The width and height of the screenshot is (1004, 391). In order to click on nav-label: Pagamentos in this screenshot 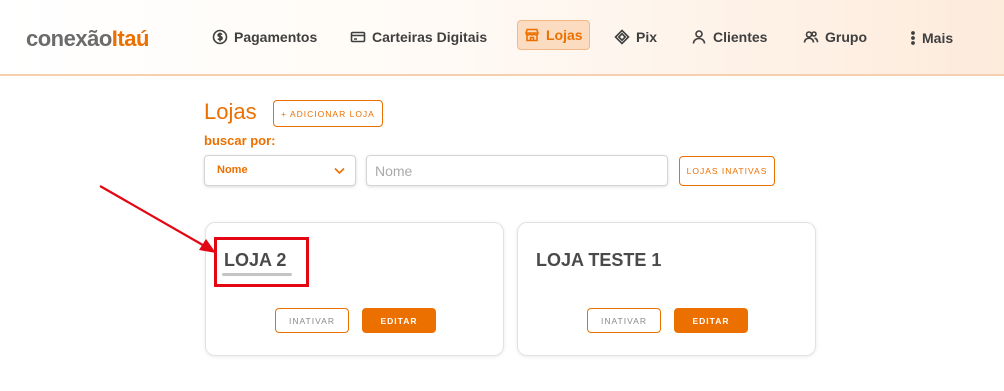, I will do `click(276, 37)`.